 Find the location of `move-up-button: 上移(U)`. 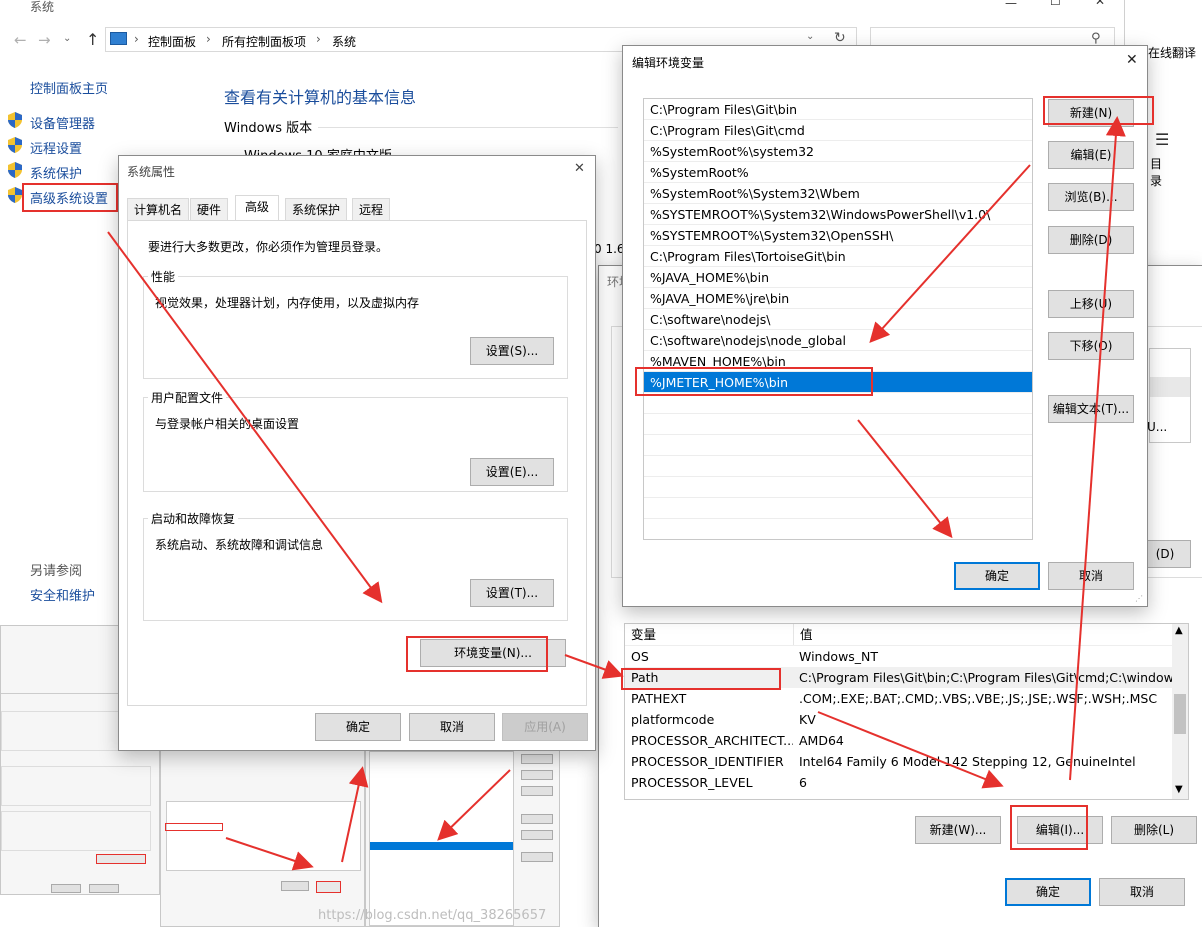

move-up-button: 上移(U) is located at coordinates (1091, 304).